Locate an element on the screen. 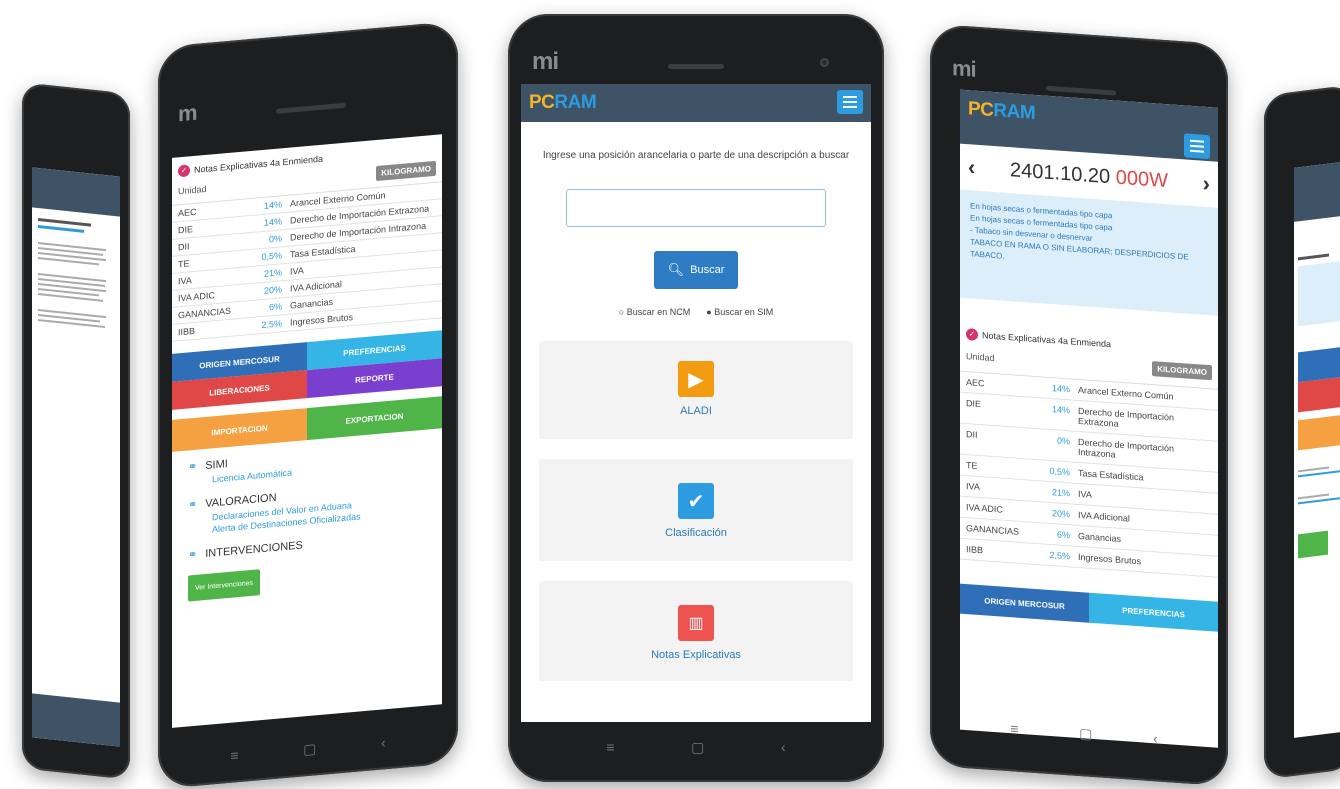 The height and width of the screenshot is (789, 1340). app-header: PCRAM is located at coordinates (696, 103).